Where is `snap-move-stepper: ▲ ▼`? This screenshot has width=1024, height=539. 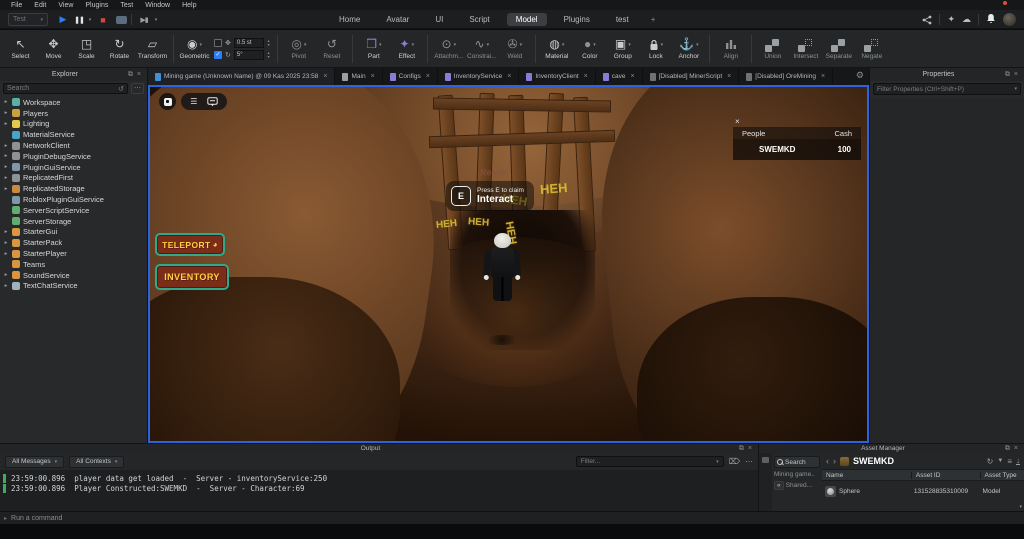 snap-move-stepper: ▲ ▼ is located at coordinates (268, 43).